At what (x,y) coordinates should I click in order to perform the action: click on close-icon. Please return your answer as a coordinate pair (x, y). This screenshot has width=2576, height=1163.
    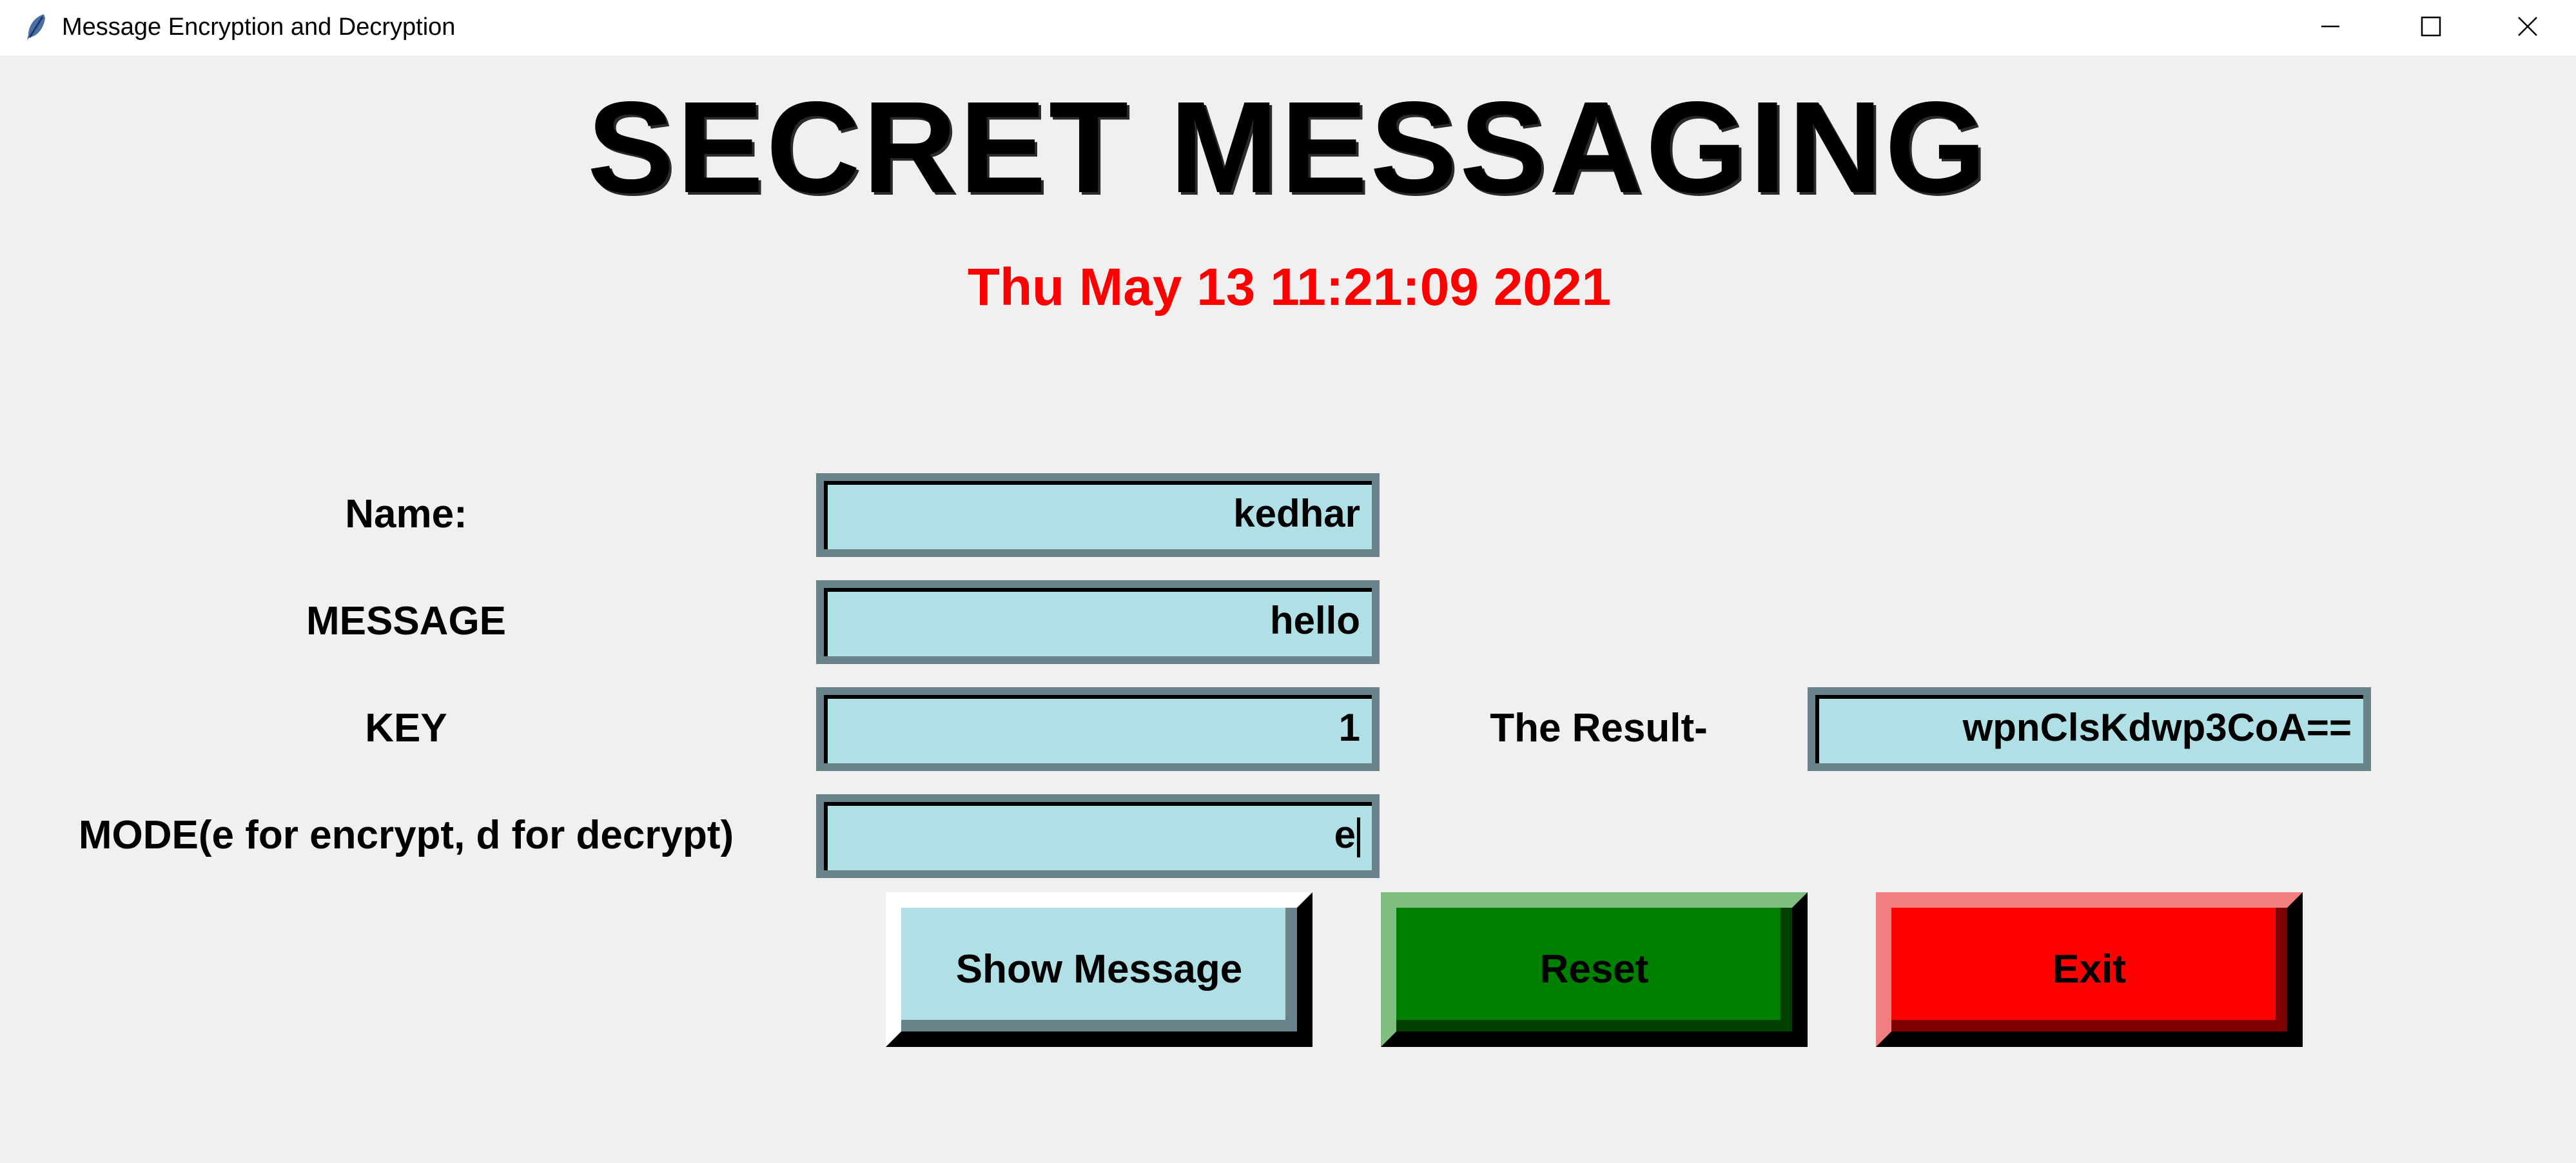
    Looking at the image, I should click on (2527, 28).